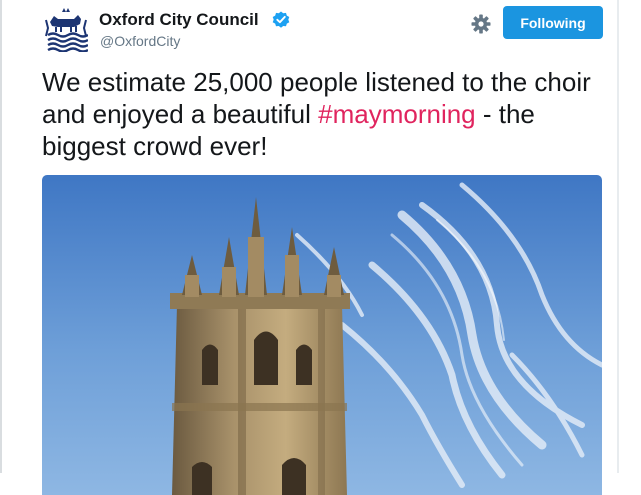 This screenshot has width=641, height=495. What do you see at coordinates (281, 20) in the screenshot?
I see `verified-badge-icon` at bounding box center [281, 20].